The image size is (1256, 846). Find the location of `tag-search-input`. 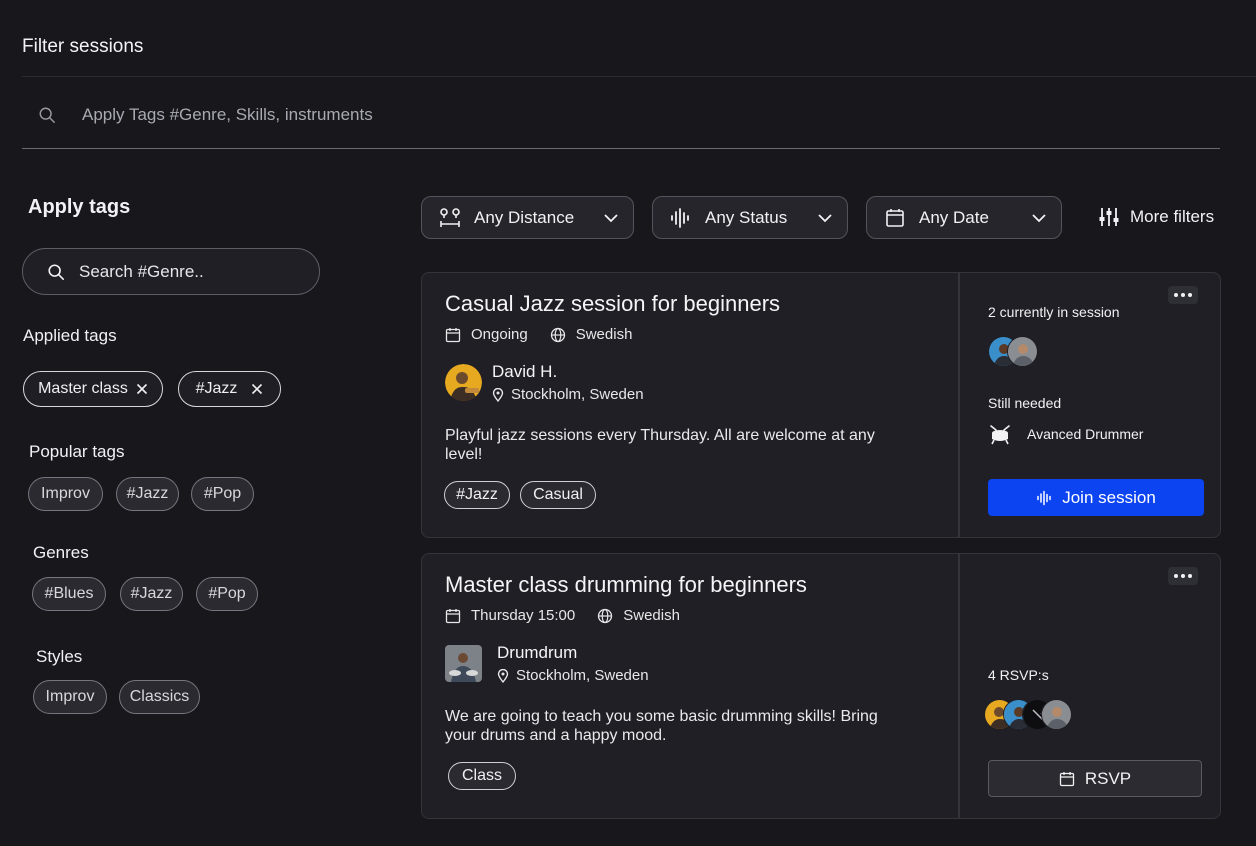

tag-search-input is located at coordinates (179, 271).